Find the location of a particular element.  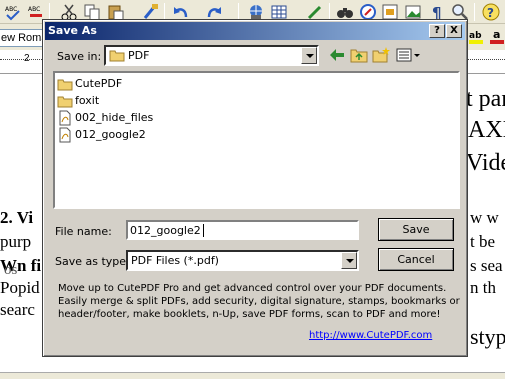

document-text: t par is located at coordinates (485, 99).